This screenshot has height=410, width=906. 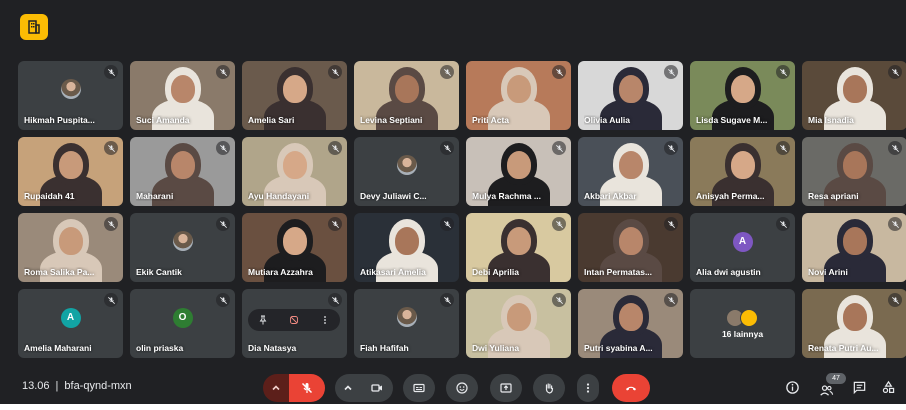 I want to click on participant-tile: Mia Isnadia, so click(x=854, y=95).